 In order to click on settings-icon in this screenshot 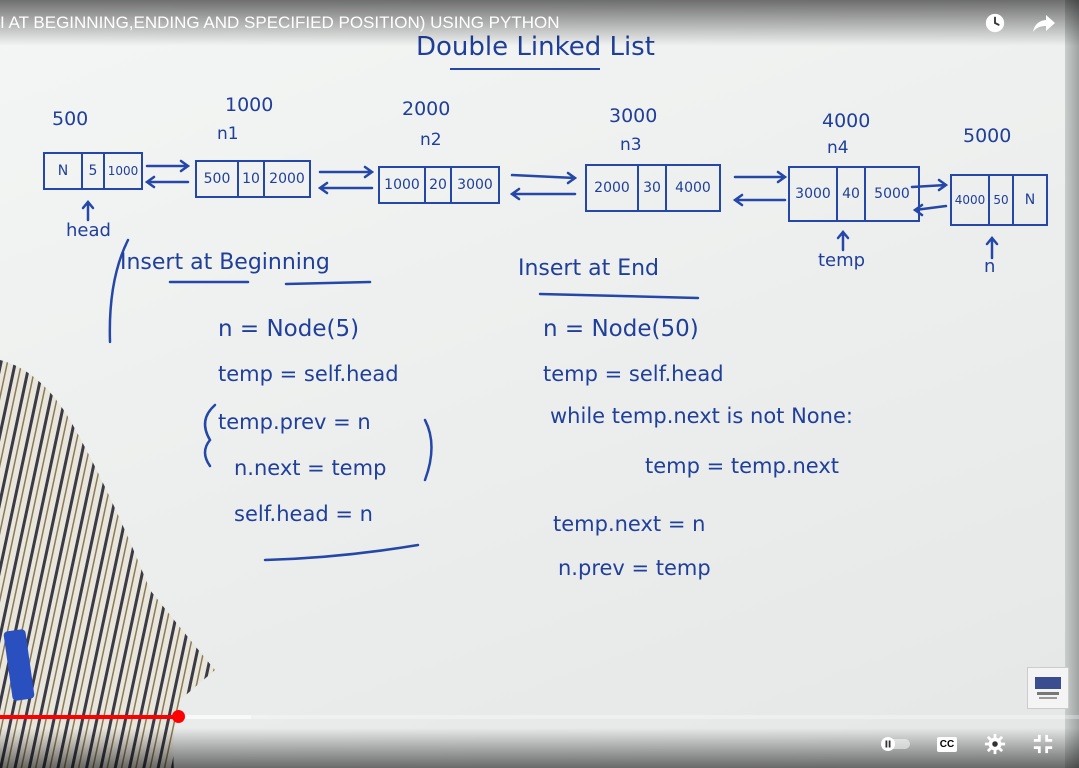, I will do `click(995, 744)`.